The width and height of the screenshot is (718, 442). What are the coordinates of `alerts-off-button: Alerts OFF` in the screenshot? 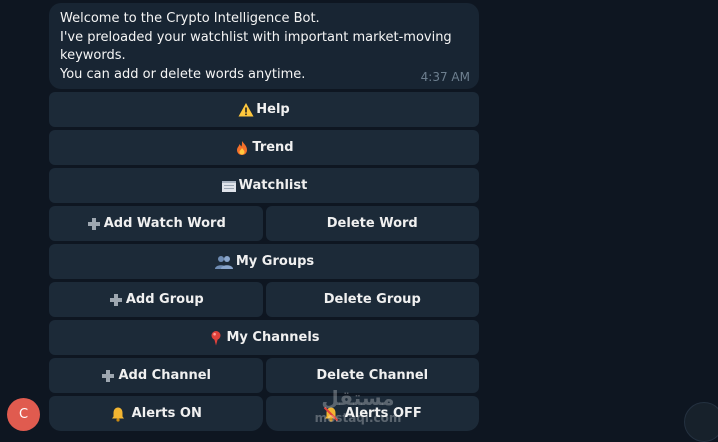 It's located at (372, 413).